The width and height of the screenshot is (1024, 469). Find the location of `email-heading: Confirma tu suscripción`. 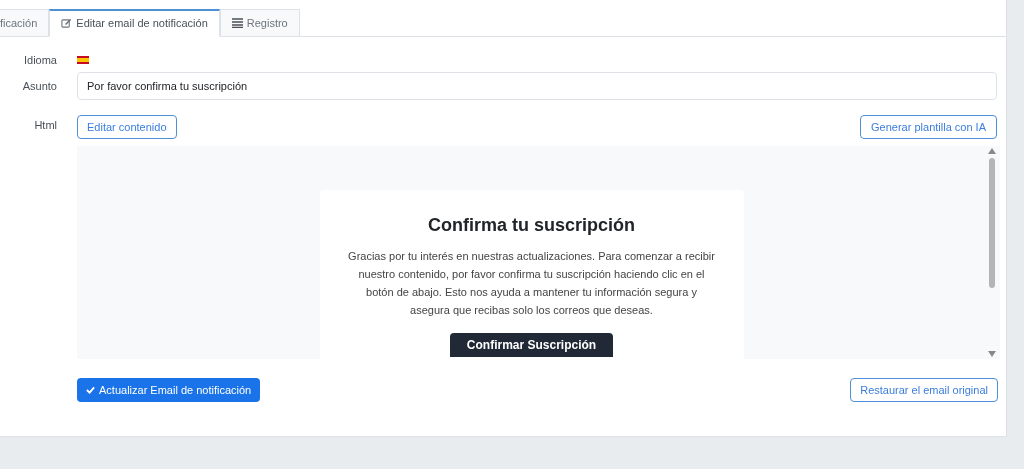

email-heading: Confirma tu suscripción is located at coordinates (531, 225).